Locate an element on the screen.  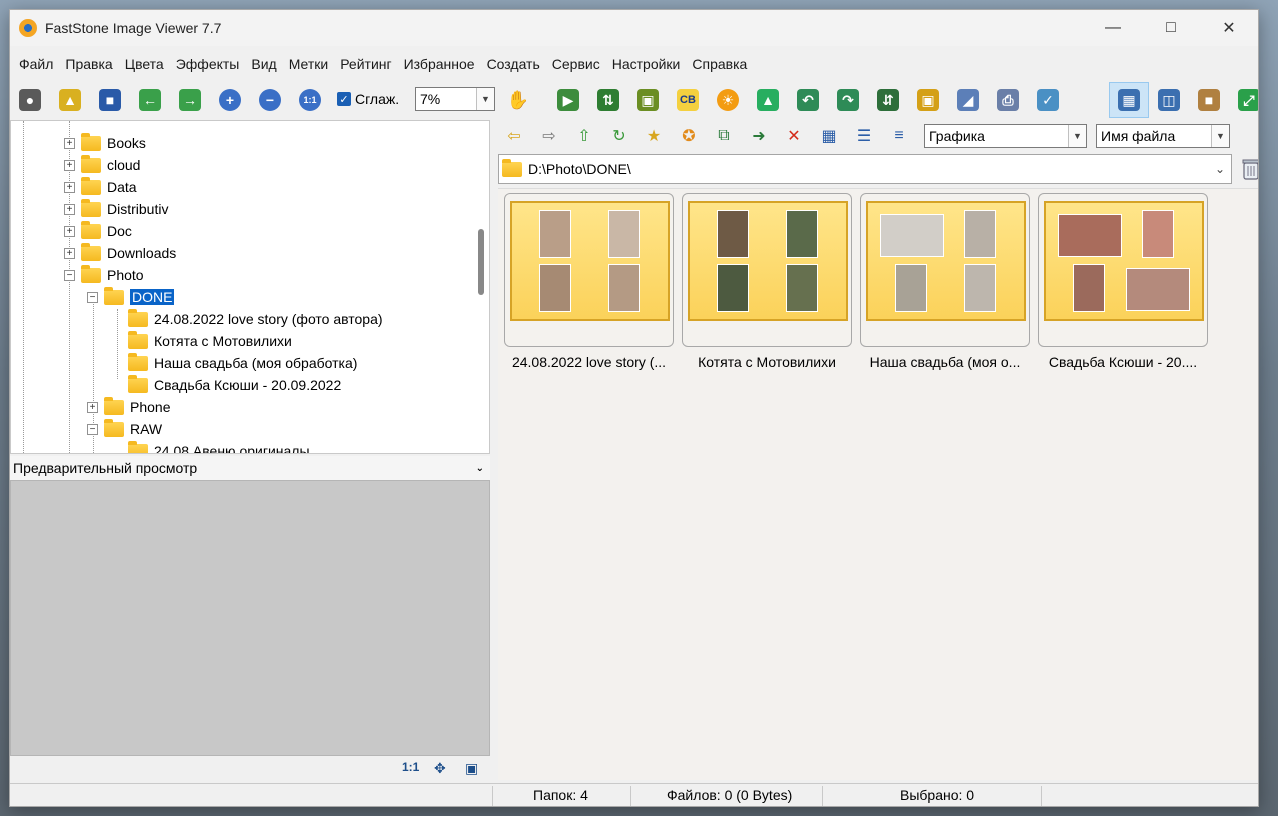
scanner-icon: ◢ is located at coordinates (968, 100).